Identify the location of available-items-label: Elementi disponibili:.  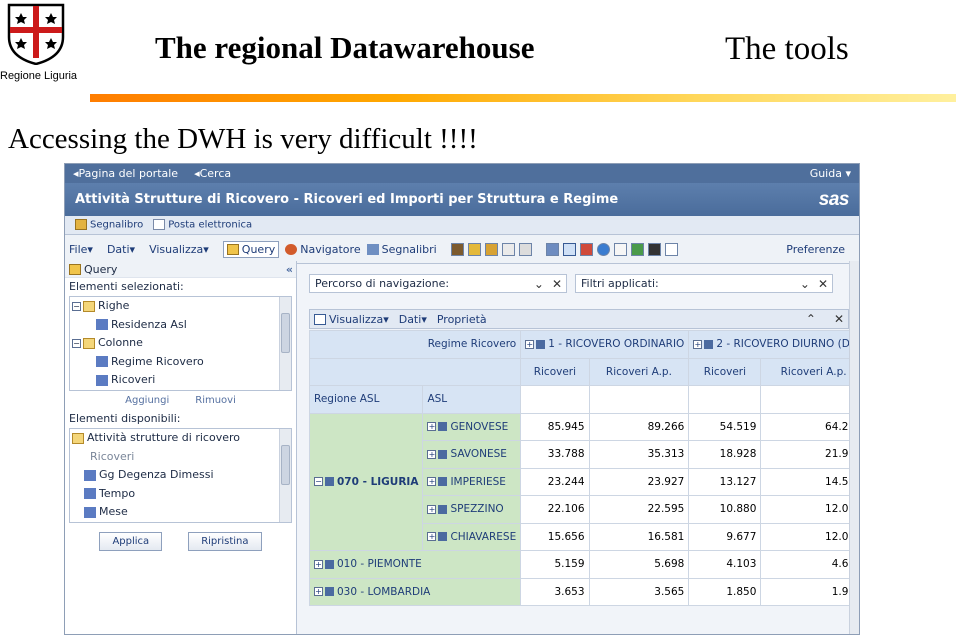
(125, 418).